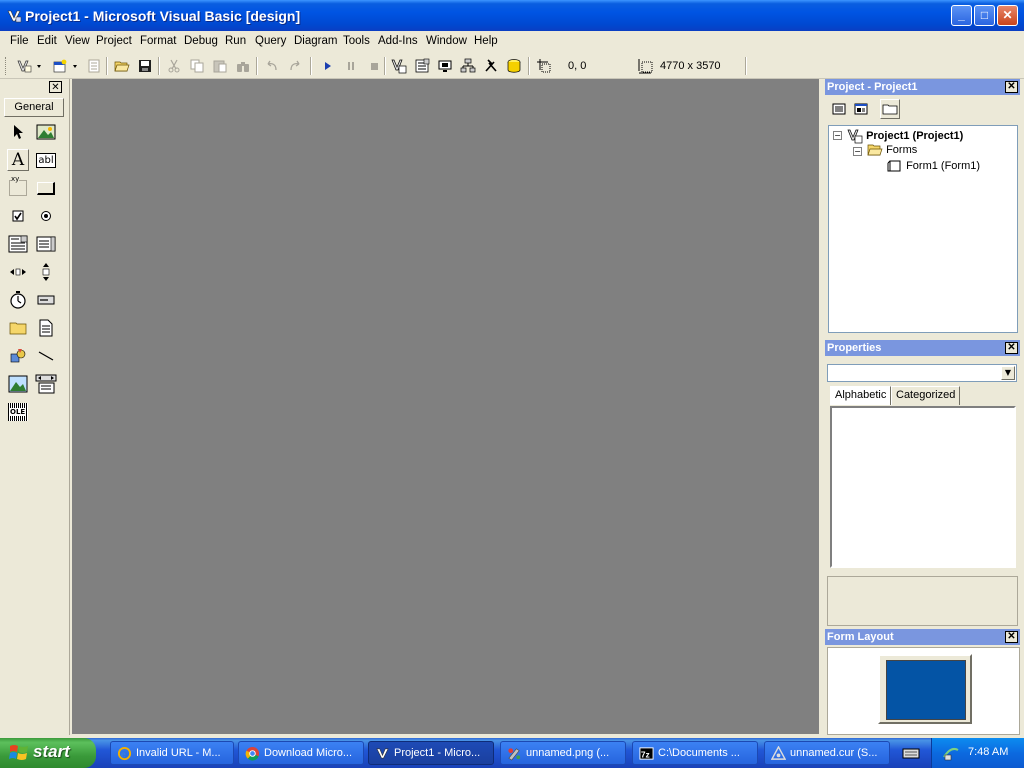 Image resolution: width=1024 pixels, height=768 pixels. I want to click on menu-diagram: Diagram, so click(315, 41).